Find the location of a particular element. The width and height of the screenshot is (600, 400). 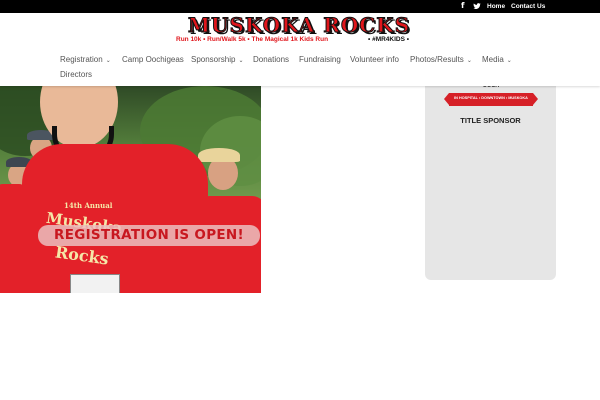

contact-us-link: Contact Us is located at coordinates (528, 6).